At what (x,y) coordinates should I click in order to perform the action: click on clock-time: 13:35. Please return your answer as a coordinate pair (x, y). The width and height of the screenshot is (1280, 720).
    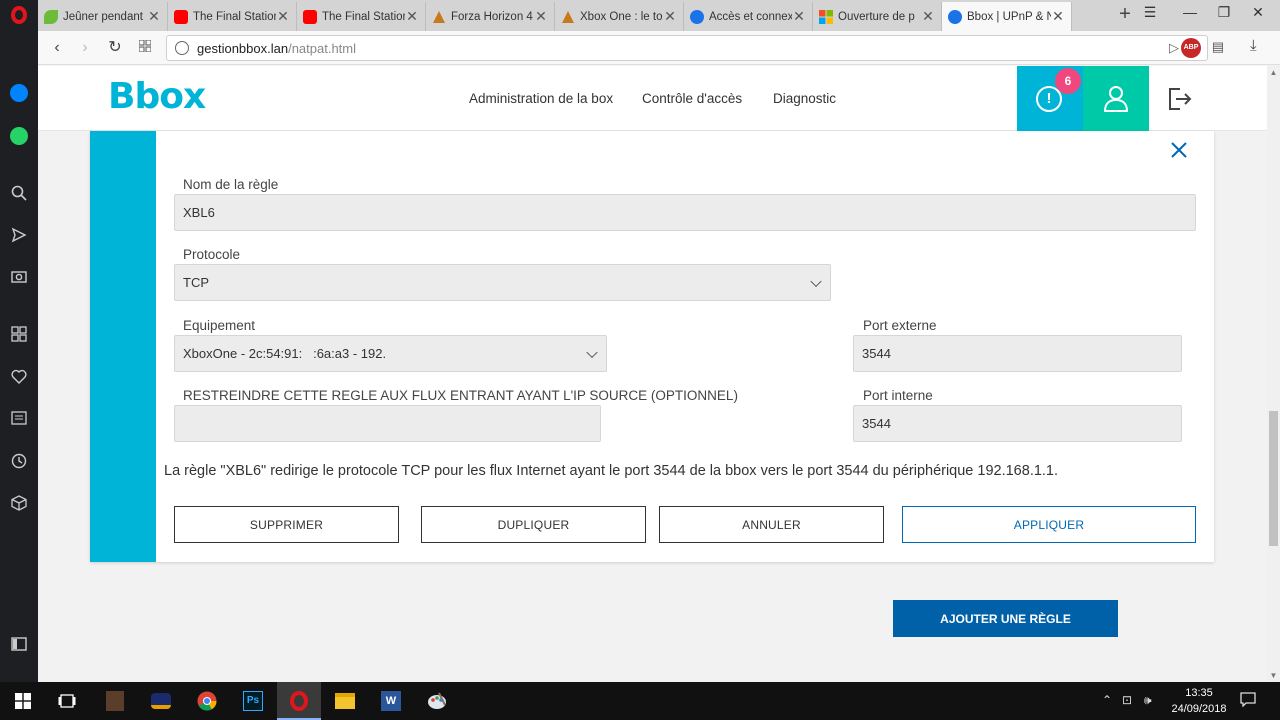
    Looking at the image, I should click on (1199, 693).